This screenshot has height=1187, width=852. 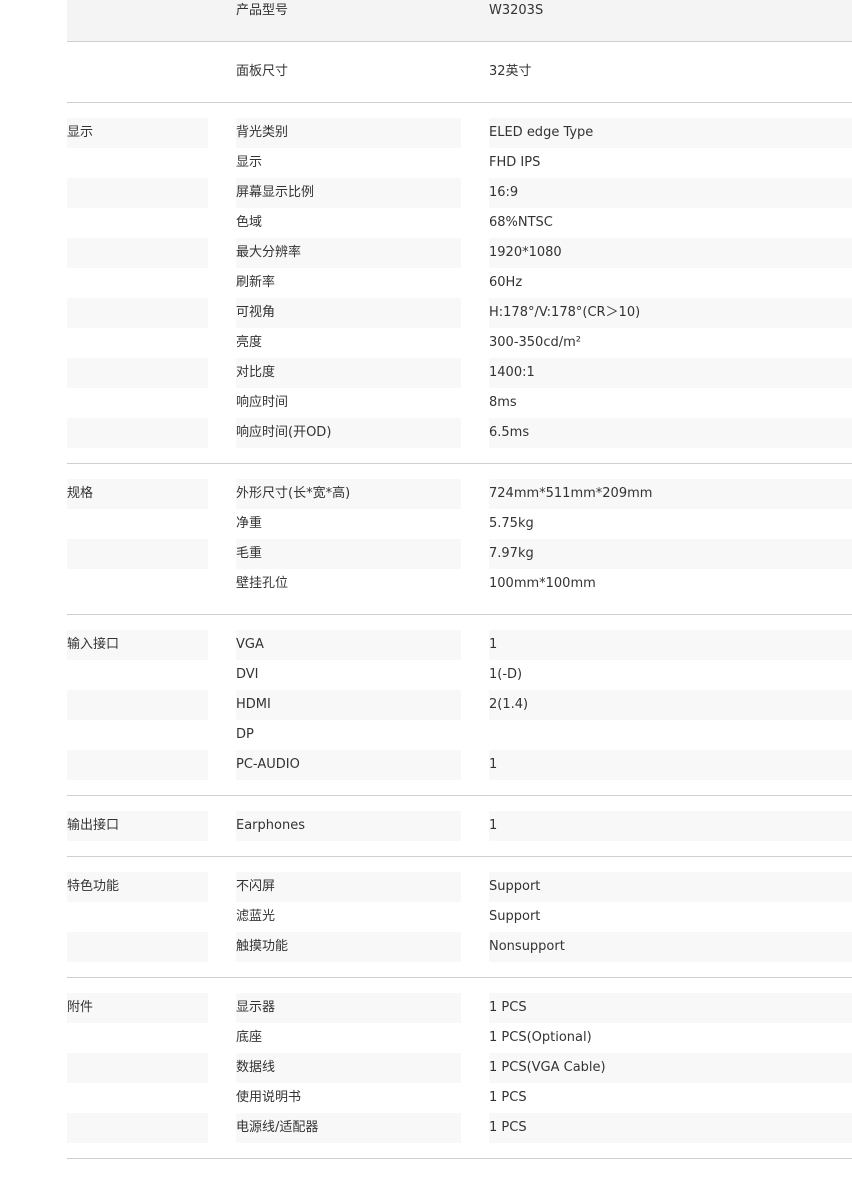 I want to click on spec-name: 响应时间(开OD), so click(x=348, y=433).